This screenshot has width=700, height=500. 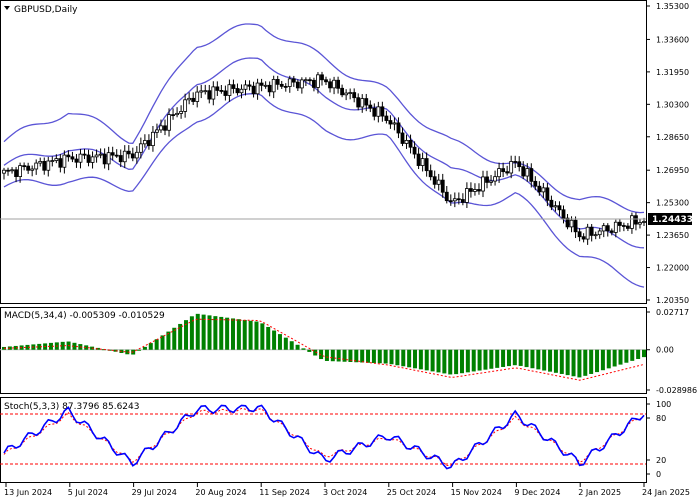 What do you see at coordinates (672, 104) in the screenshot?
I see `price-axis-label: 1.30300` at bounding box center [672, 104].